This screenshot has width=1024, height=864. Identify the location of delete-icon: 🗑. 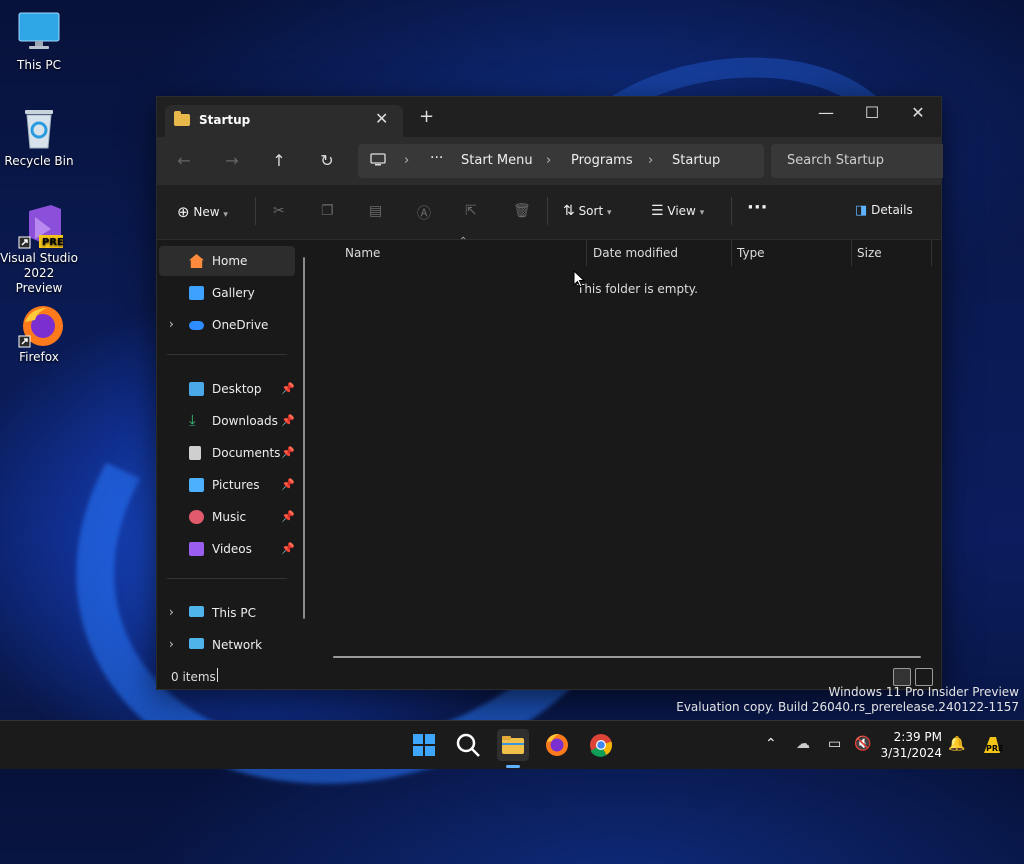
(522, 211).